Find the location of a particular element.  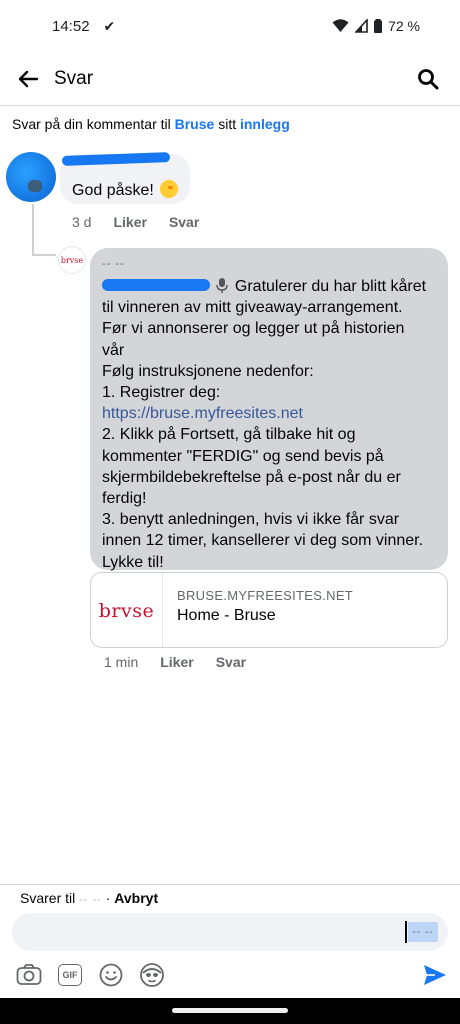

back-button is located at coordinates (28, 79).